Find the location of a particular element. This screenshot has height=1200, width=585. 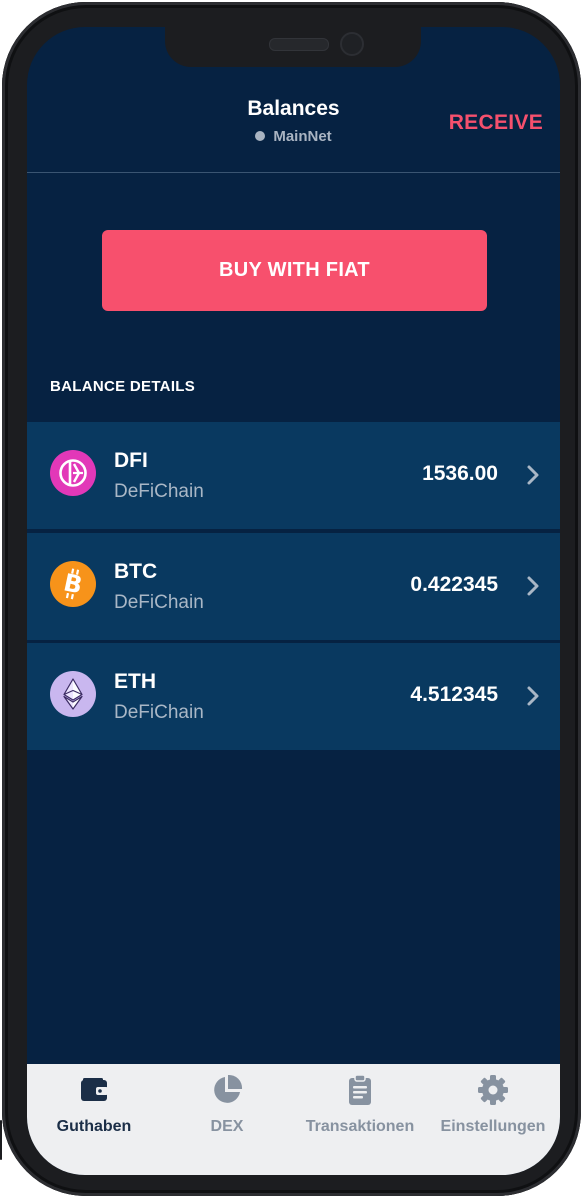

phone-side-button is located at coordinates (1, 1140).